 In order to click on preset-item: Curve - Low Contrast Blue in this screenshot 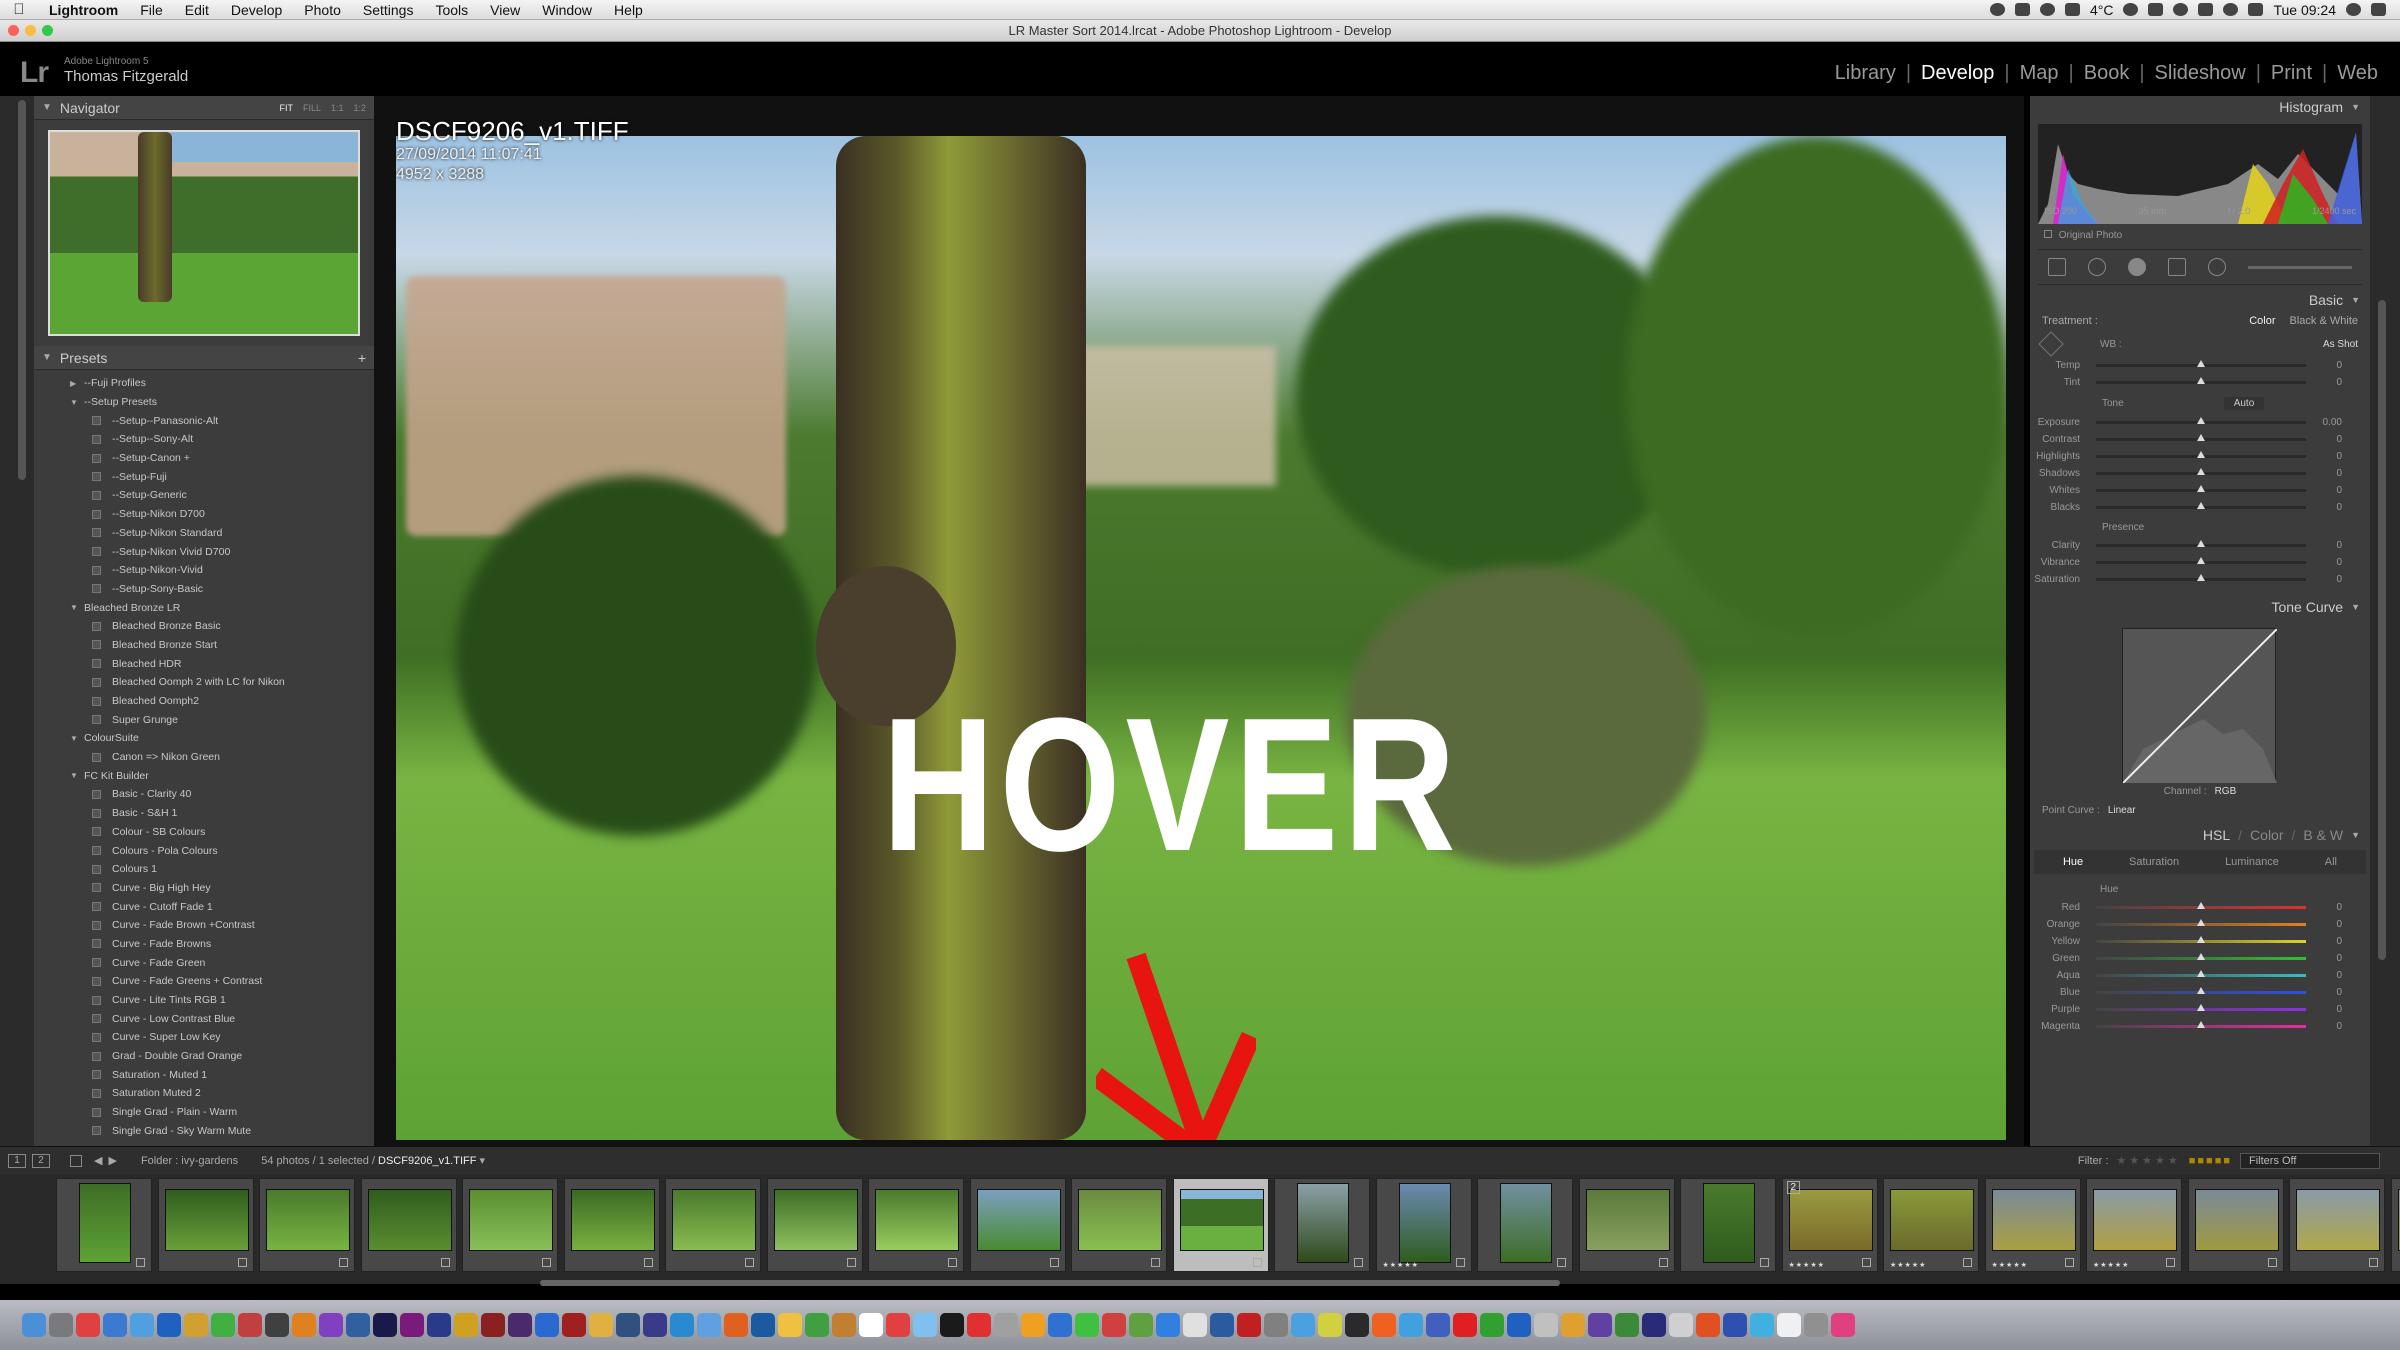, I will do `click(204, 1018)`.